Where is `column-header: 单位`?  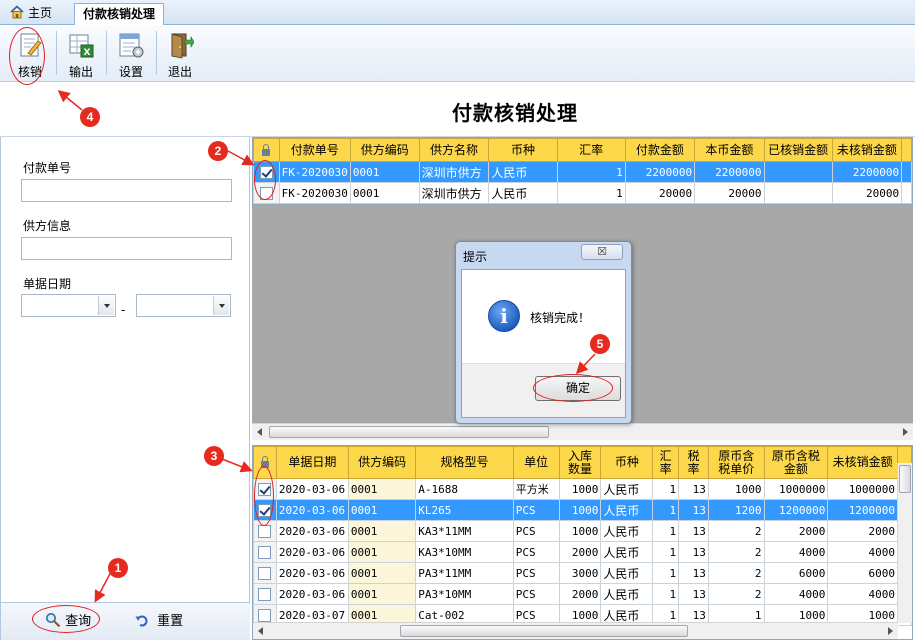 column-header: 单位 is located at coordinates (536, 462).